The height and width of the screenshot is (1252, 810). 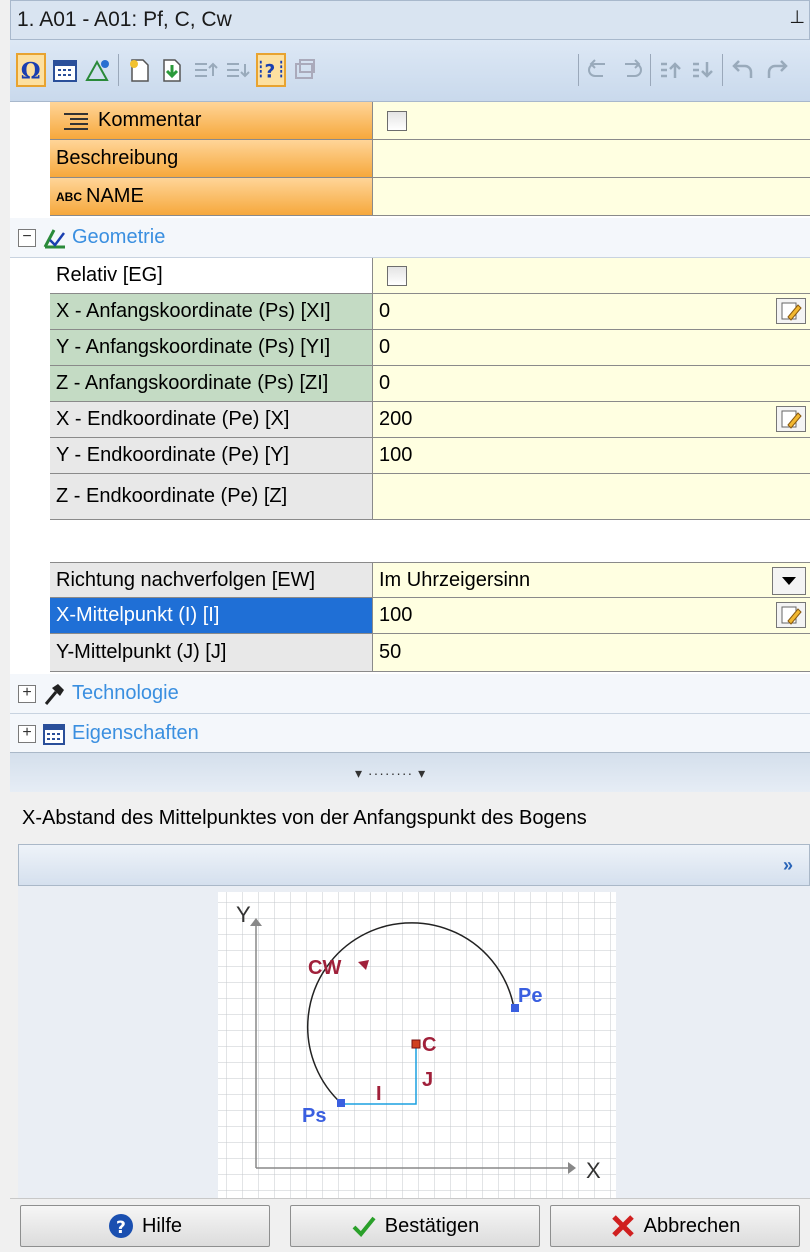 I want to click on kommentar-checkbox, so click(x=397, y=120).